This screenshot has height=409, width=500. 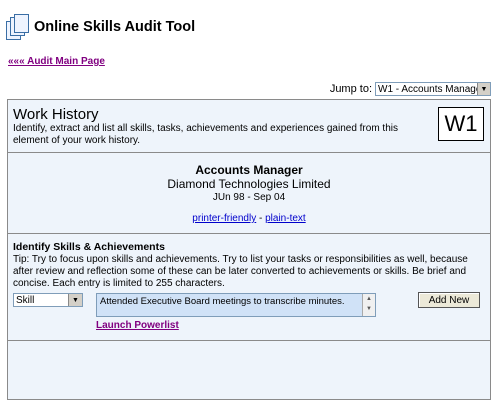 I want to click on app-title: Online Skills Audit Tool, so click(x=115, y=27).